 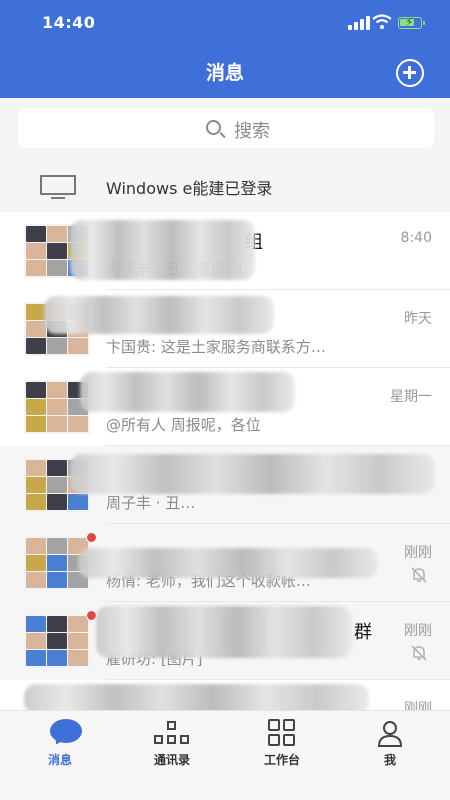 I want to click on chat-row: 卞国贵: 这是土家服务商联系方… 昨天, so click(x=225, y=329).